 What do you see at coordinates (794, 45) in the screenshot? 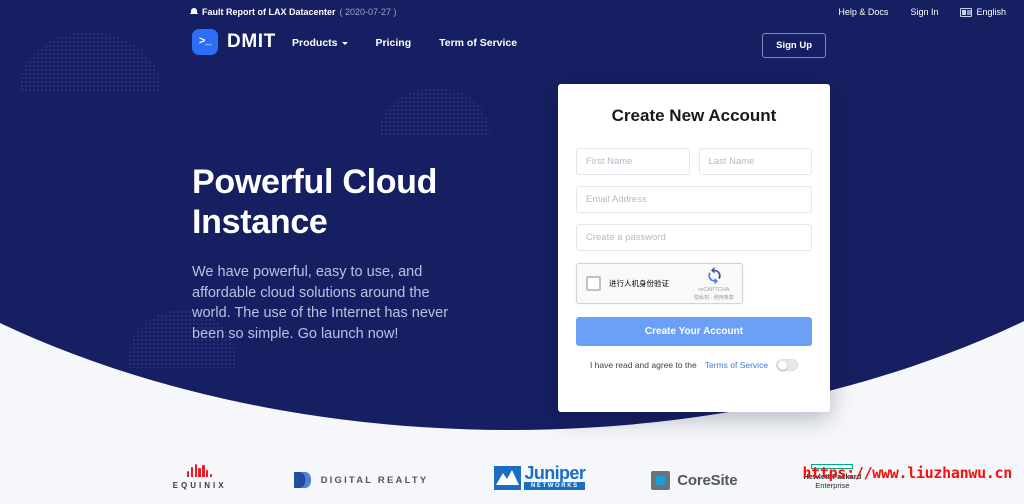
I see `sign-up-button: Sign Up` at bounding box center [794, 45].